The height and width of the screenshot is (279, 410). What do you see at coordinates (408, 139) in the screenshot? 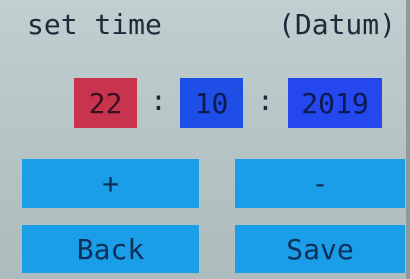
I see `screen-bezel` at bounding box center [408, 139].